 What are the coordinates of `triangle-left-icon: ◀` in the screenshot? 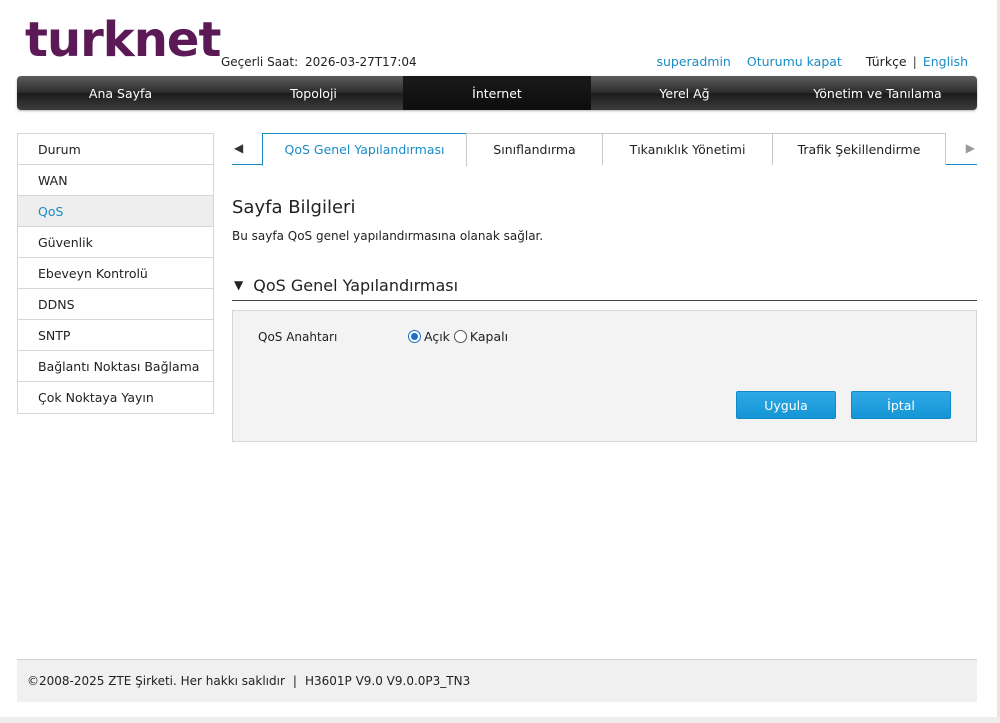 It's located at (238, 148).